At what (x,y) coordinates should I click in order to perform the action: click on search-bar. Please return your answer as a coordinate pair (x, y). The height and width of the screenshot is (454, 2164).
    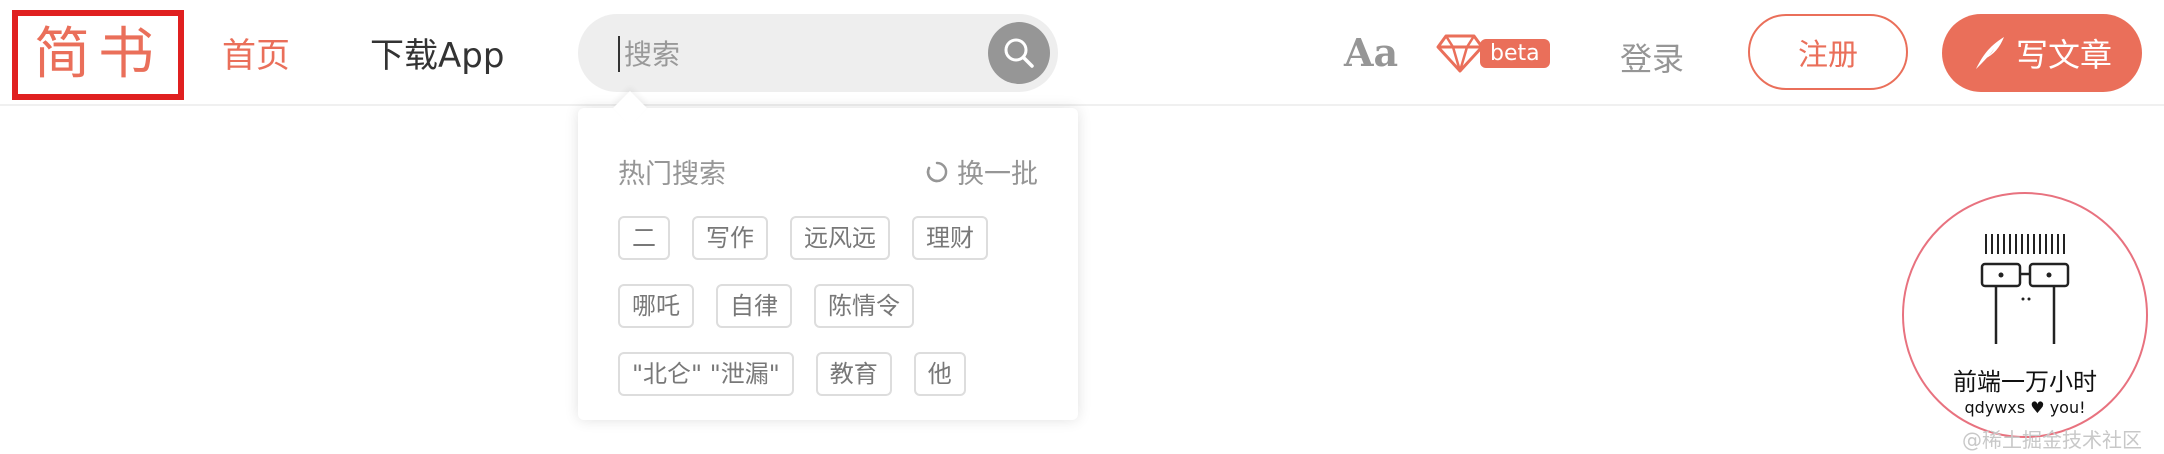
    Looking at the image, I should click on (818, 53).